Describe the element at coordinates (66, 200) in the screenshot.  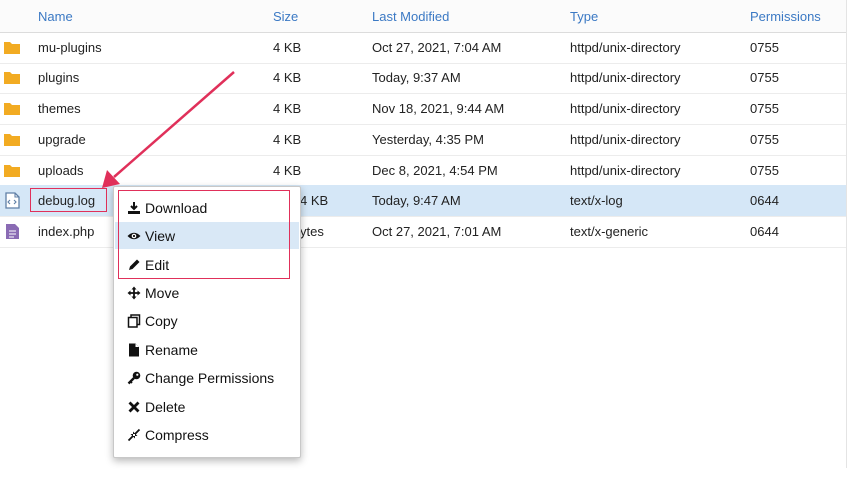
I see `file-name: debug.log` at that location.